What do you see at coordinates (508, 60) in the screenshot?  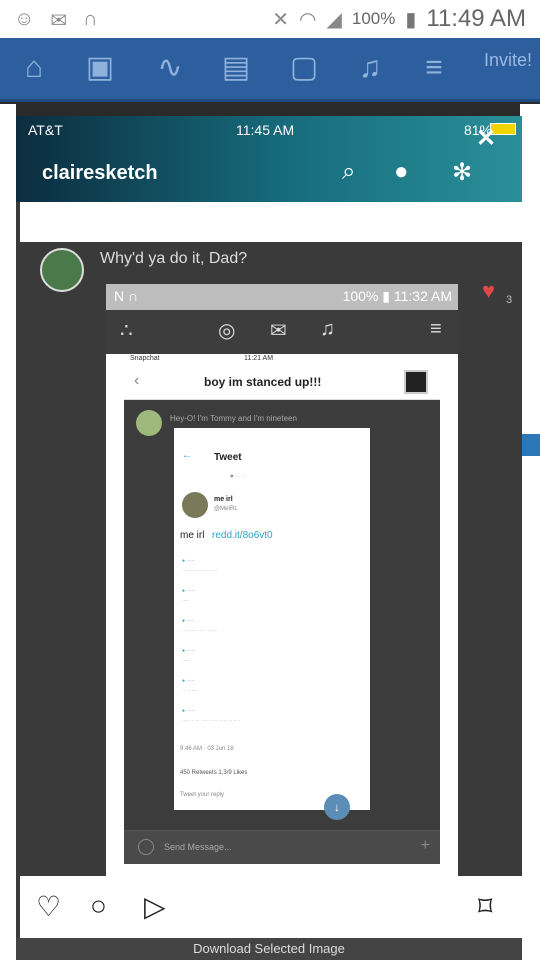 I see `invite-button: Invite!` at bounding box center [508, 60].